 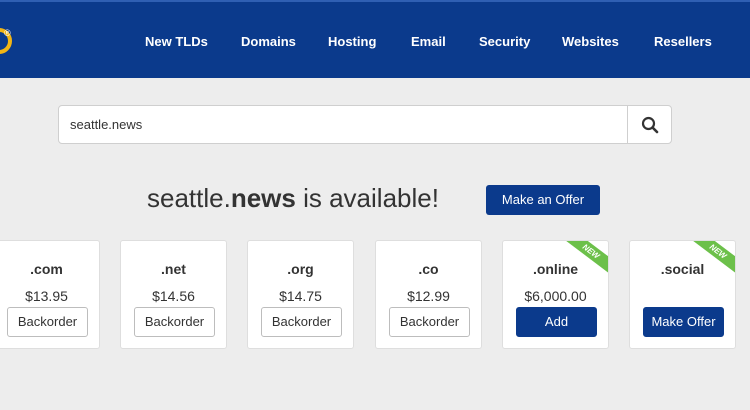 What do you see at coordinates (46, 269) in the screenshot?
I see `tld-name: .com` at bounding box center [46, 269].